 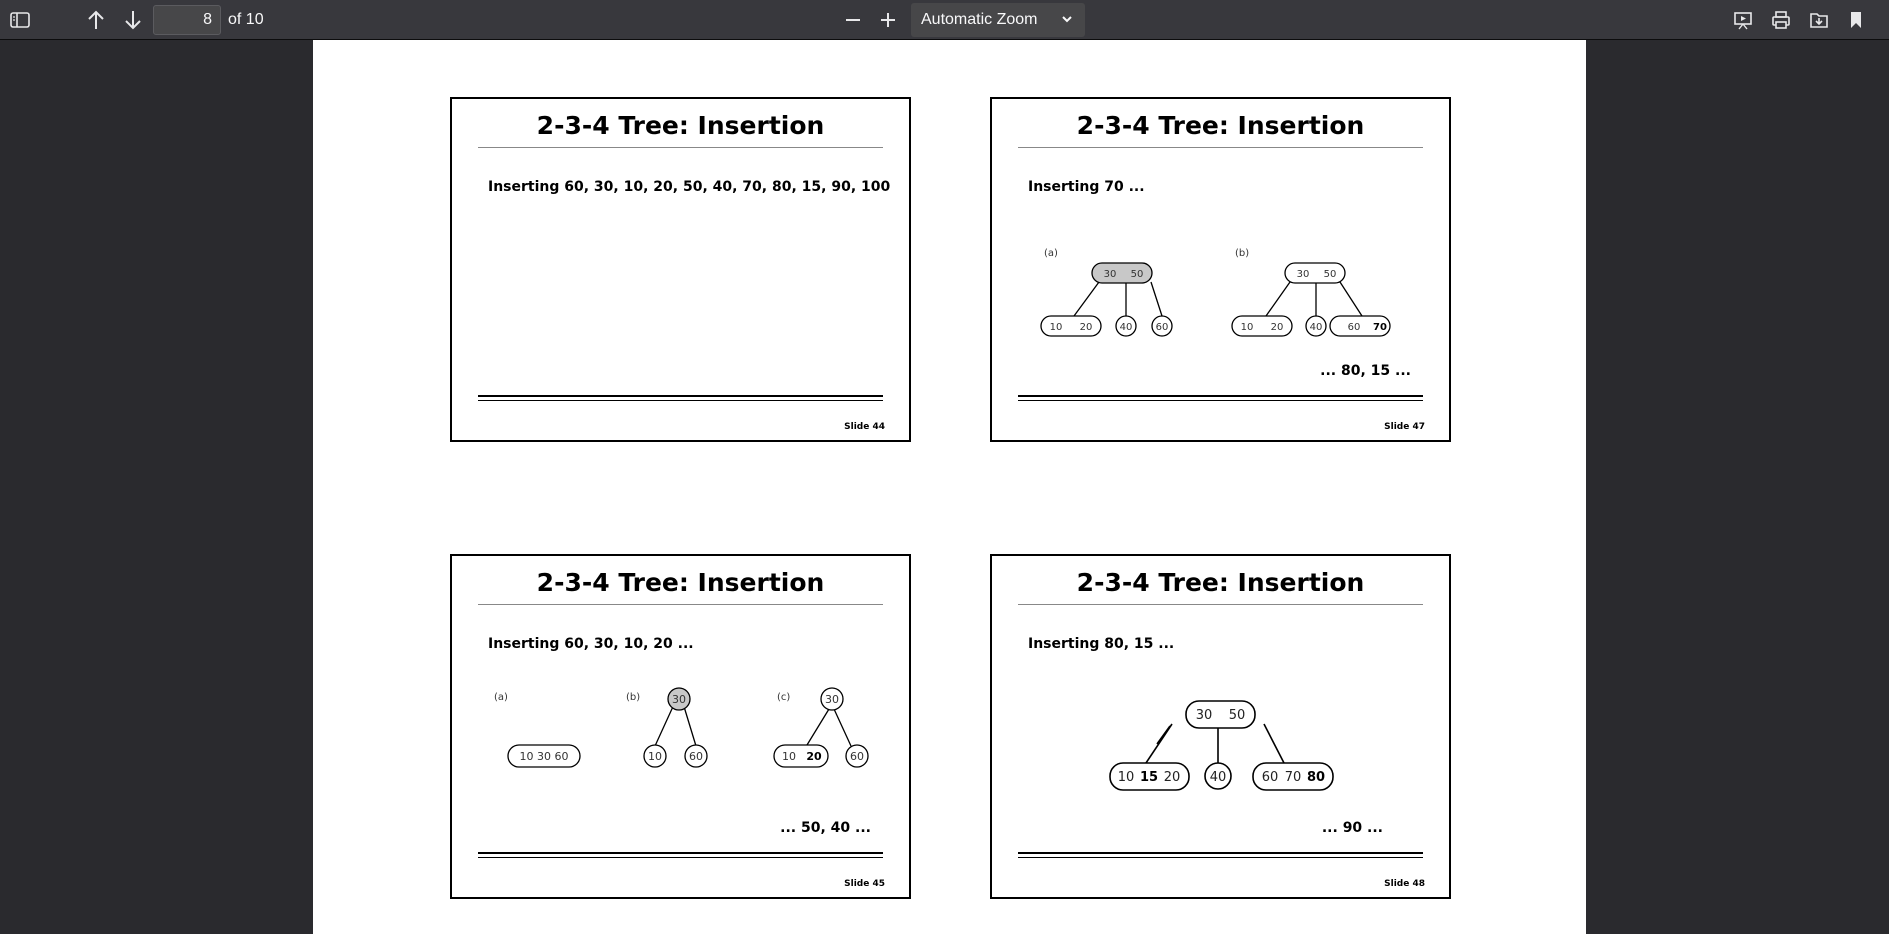 I want to click on node-key-new: 20, so click(x=814, y=756).